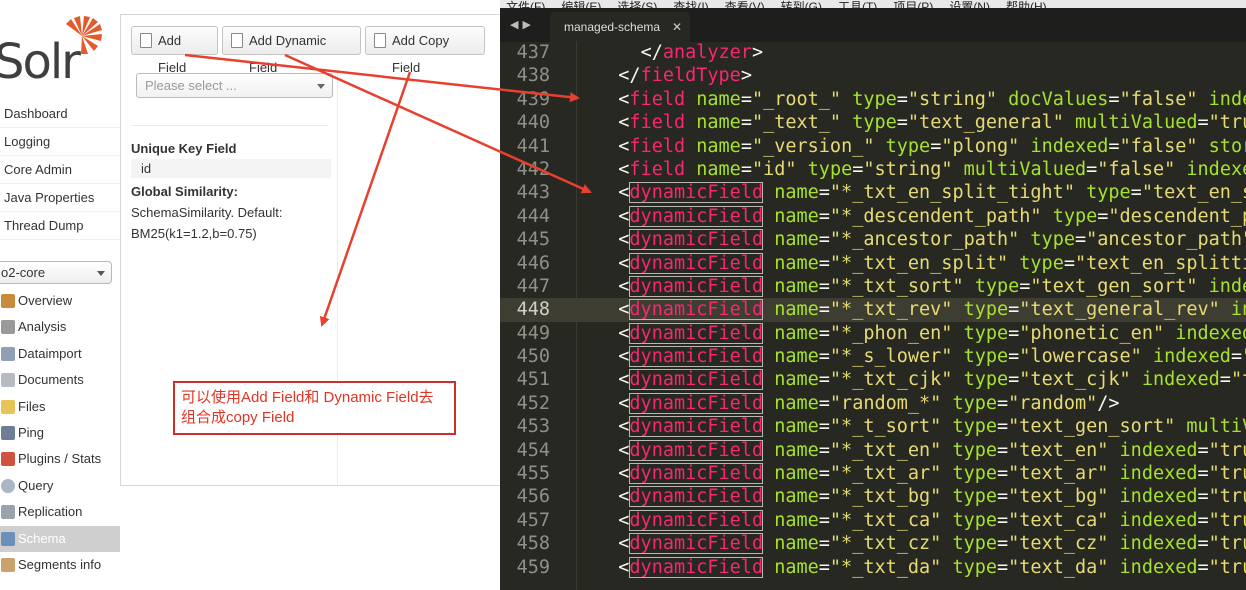 This screenshot has height=590, width=1246. I want to click on core-selector: o2-core, so click(56, 272).